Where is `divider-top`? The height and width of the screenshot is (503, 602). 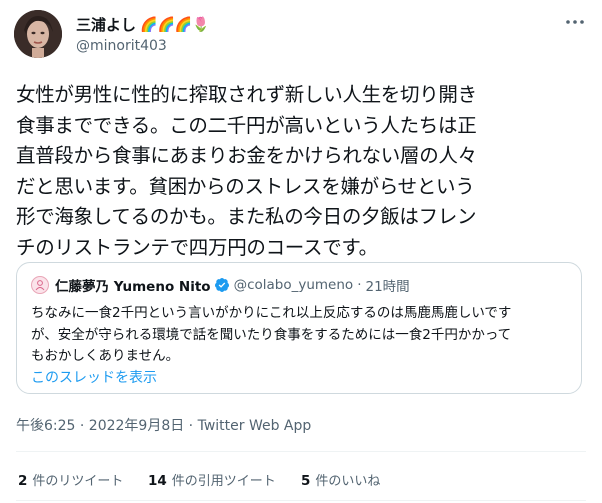 divider-top is located at coordinates (301, 451).